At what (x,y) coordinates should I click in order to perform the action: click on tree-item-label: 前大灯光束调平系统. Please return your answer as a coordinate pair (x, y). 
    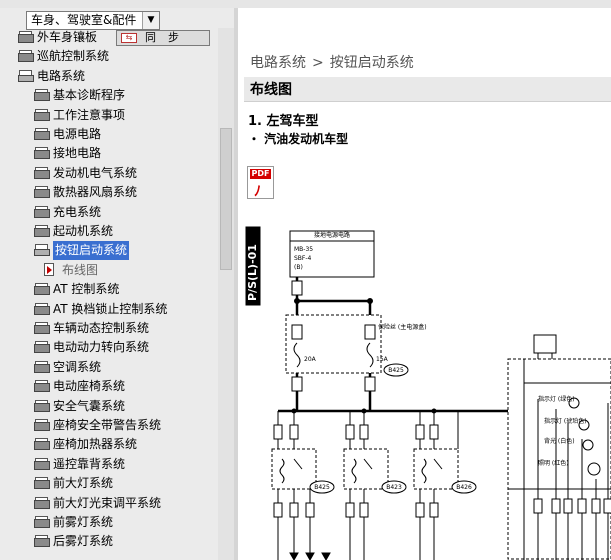
    Looking at the image, I should click on (107, 502).